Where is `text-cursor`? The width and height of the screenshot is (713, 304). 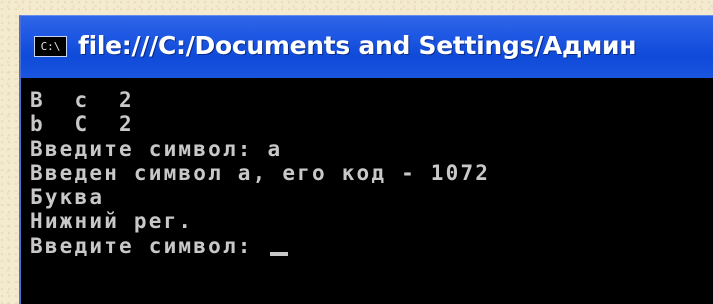
text-cursor is located at coordinates (278, 253).